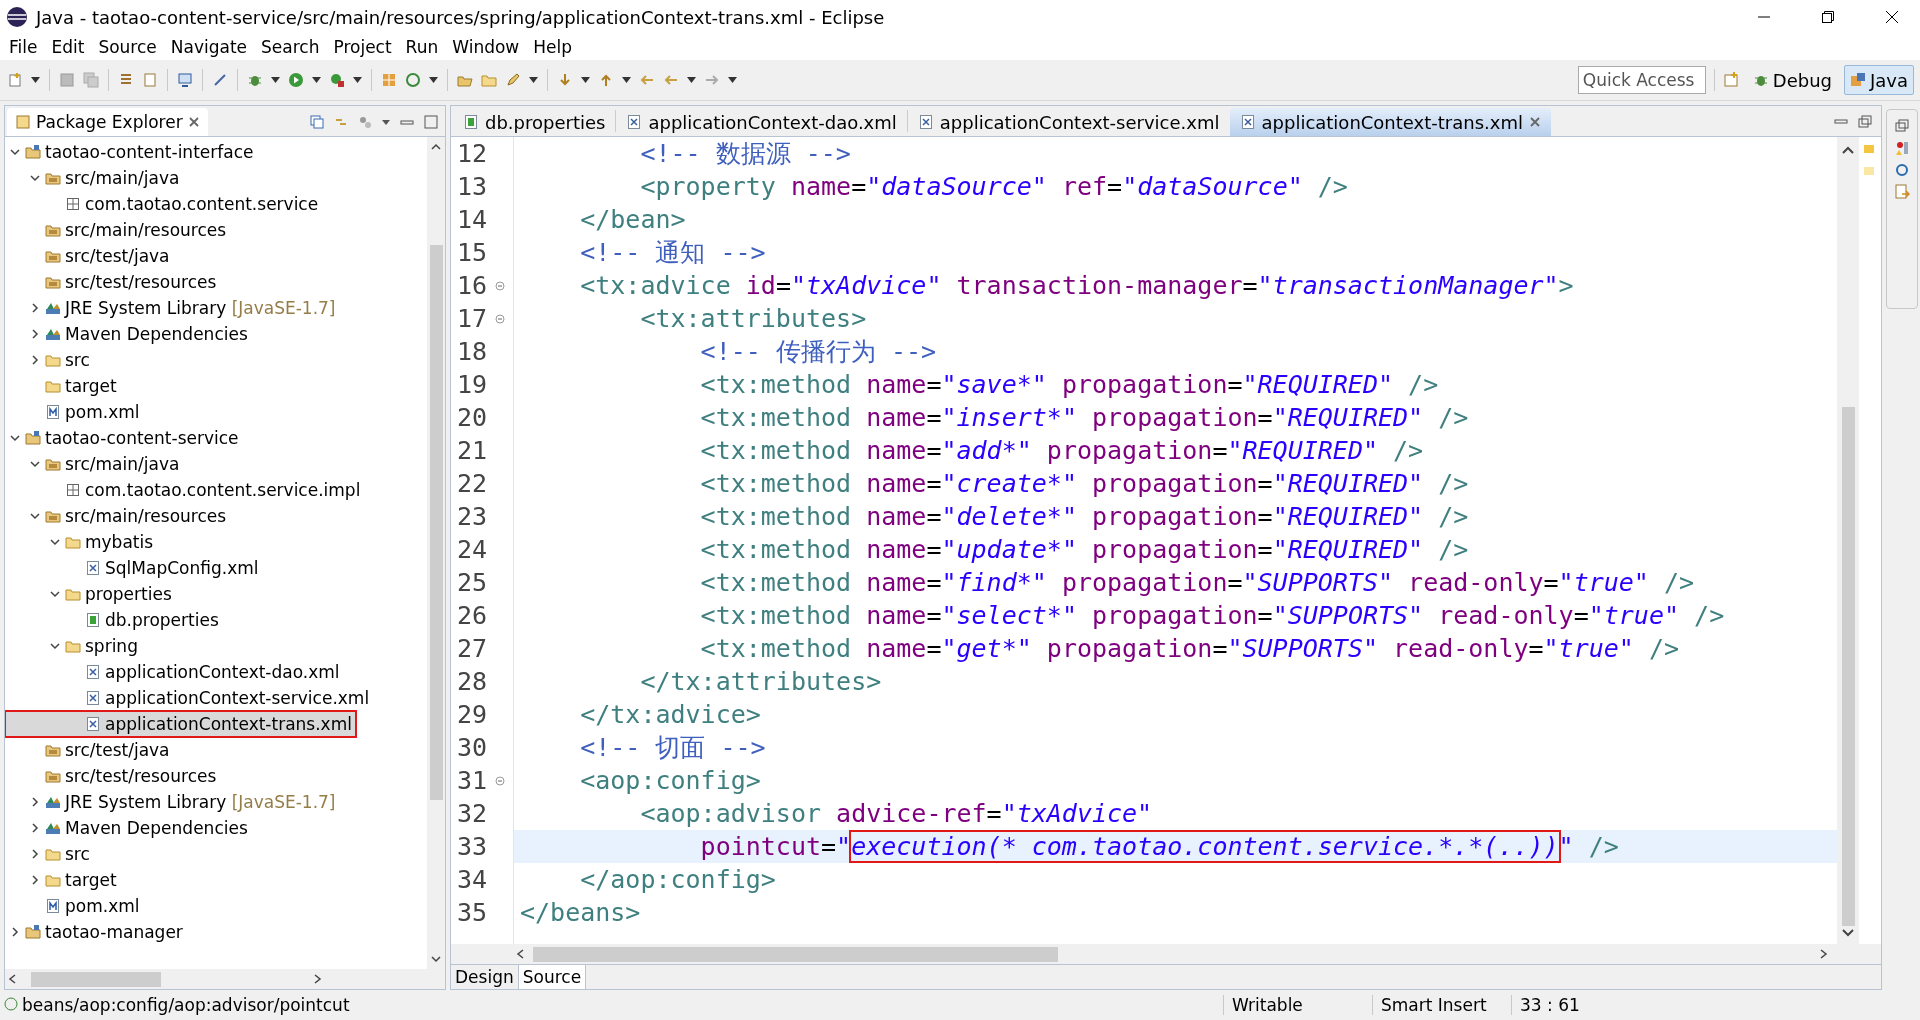 This screenshot has width=1920, height=1020. What do you see at coordinates (71, 646) in the screenshot?
I see `tree-item: spring` at bounding box center [71, 646].